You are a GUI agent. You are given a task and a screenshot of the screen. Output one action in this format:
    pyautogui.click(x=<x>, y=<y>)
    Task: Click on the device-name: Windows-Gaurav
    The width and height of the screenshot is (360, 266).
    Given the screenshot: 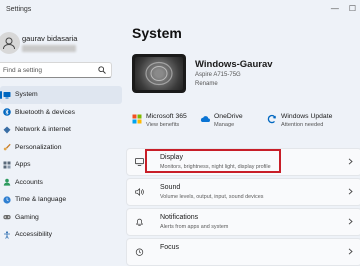 What is the action you would take?
    pyautogui.click(x=234, y=64)
    